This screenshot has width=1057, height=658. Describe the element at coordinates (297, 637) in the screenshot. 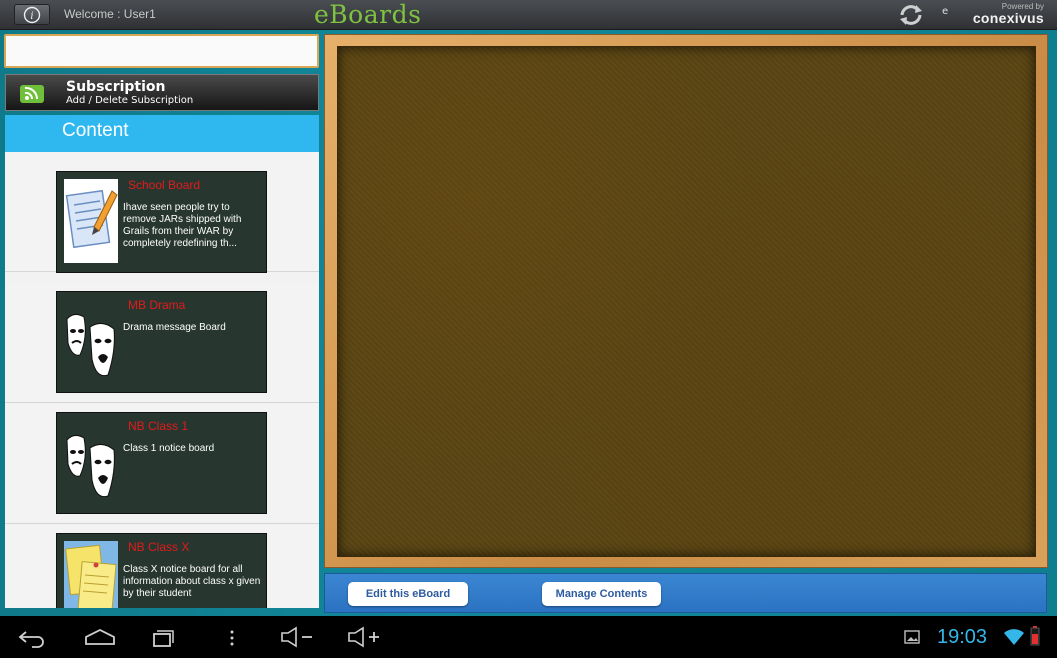

I see `volume-down-icon` at that location.